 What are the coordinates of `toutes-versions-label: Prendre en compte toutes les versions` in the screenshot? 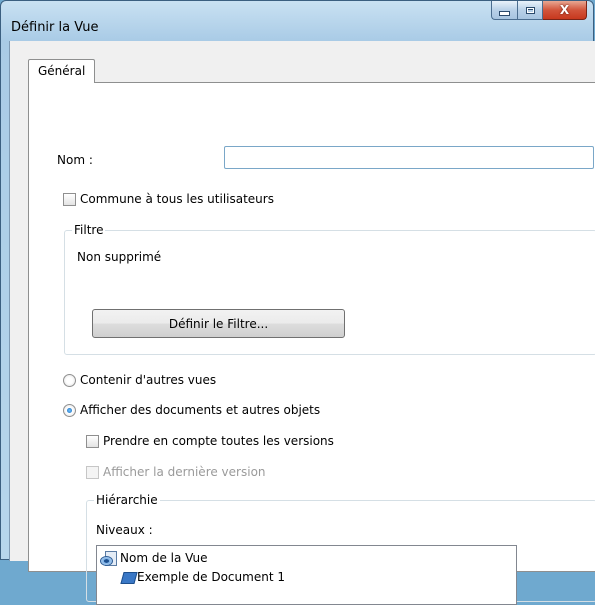 It's located at (218, 441).